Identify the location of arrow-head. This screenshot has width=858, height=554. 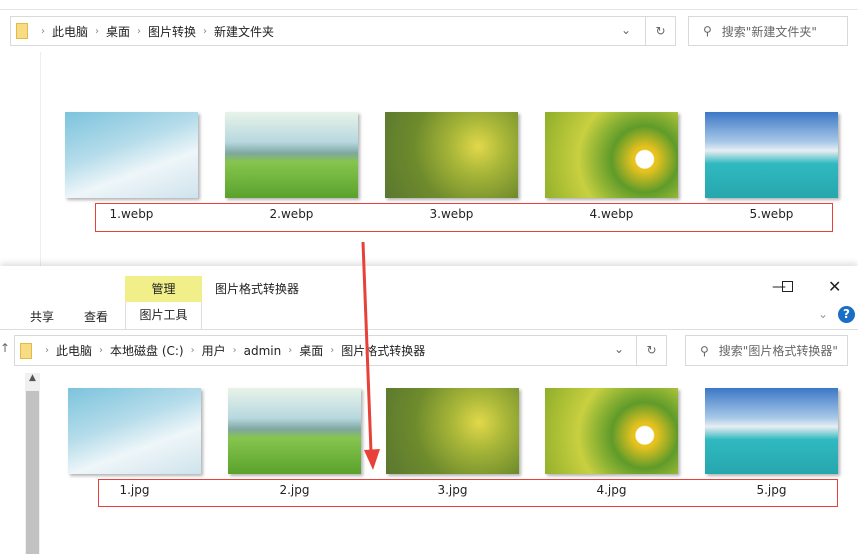
(372, 459).